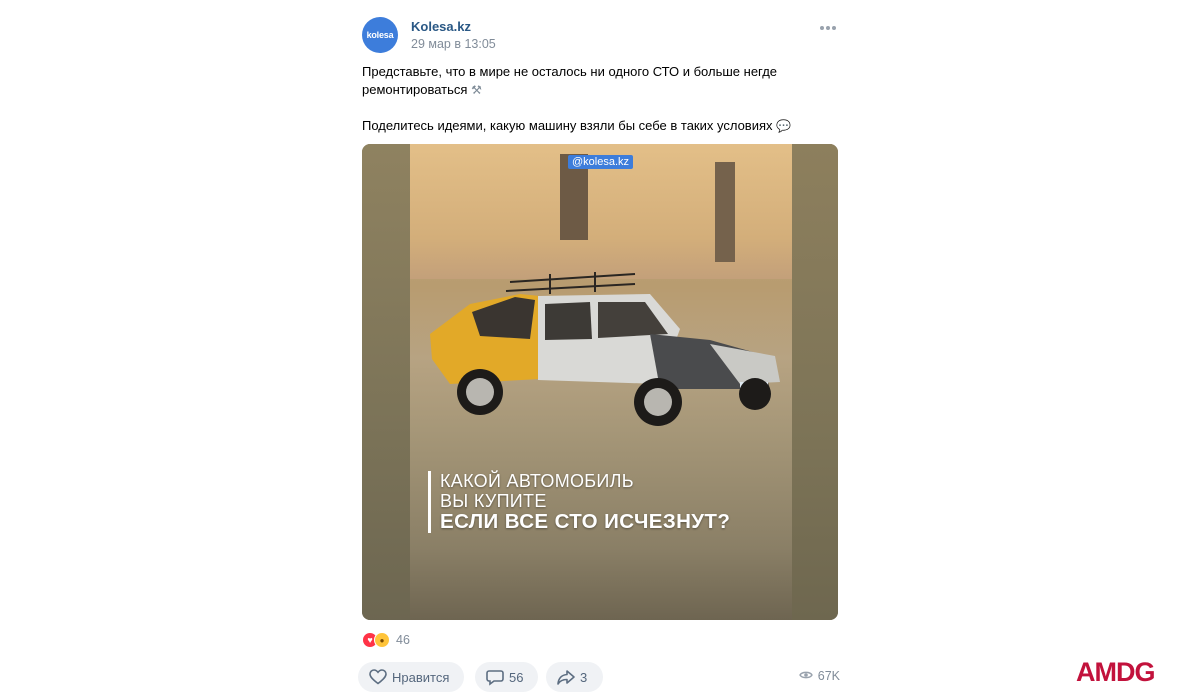  I want to click on image-caption-line1: КАКОЙ АВТОМОБИЛЬ, so click(537, 481).